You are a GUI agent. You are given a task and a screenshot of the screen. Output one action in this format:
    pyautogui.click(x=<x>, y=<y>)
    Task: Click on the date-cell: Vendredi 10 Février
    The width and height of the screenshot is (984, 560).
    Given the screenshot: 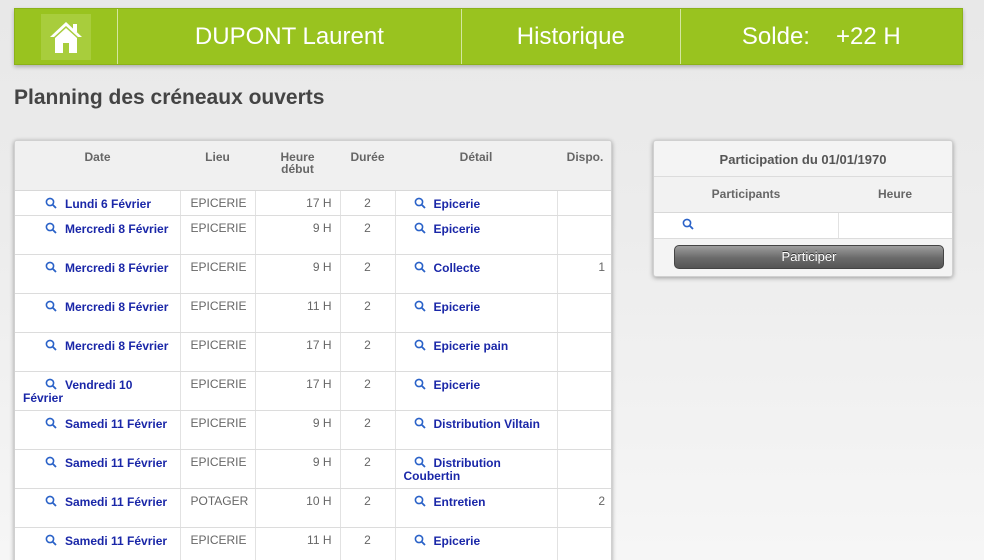 What is the action you would take?
    pyautogui.click(x=98, y=391)
    